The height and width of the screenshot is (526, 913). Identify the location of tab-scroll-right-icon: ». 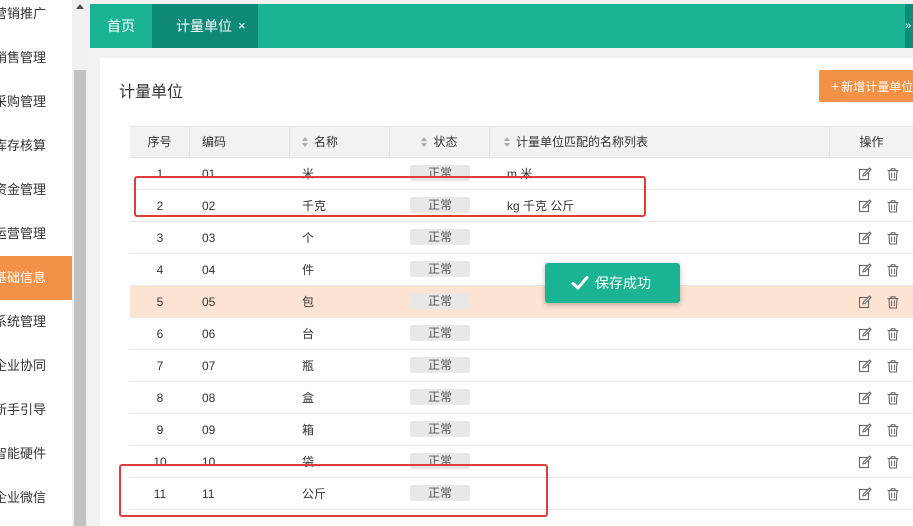
(909, 26).